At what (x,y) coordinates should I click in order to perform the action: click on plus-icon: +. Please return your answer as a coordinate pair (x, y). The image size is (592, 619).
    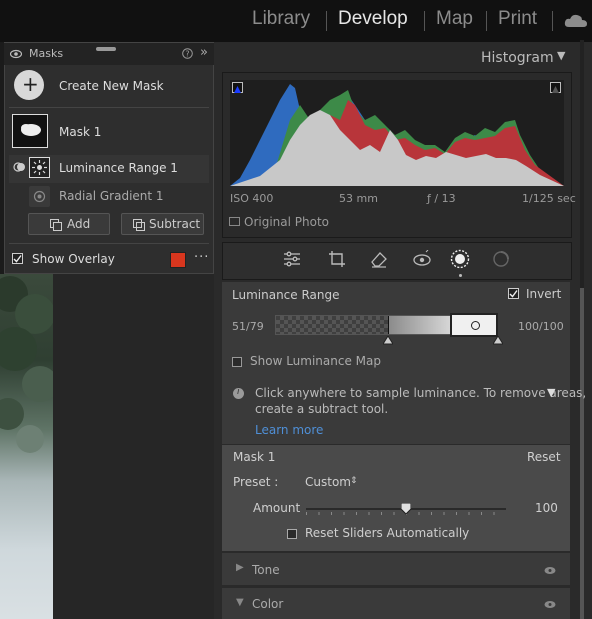
    Looking at the image, I should click on (30, 84).